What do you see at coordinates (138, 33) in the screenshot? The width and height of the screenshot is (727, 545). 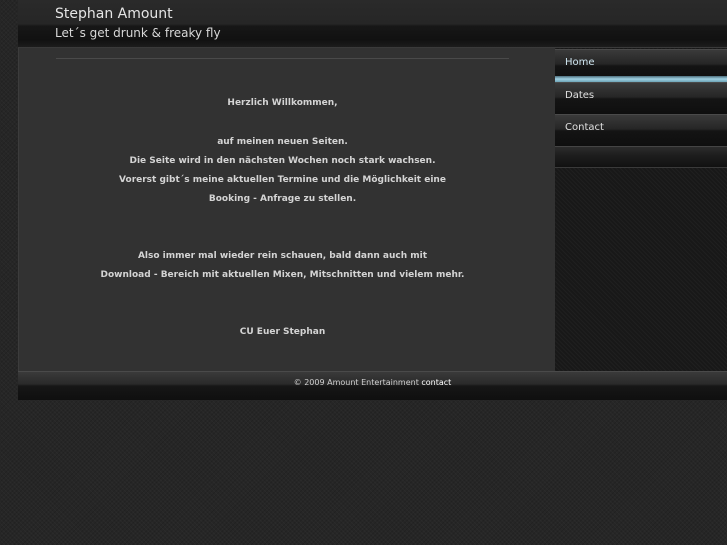 I see `site-tagline: Let´s get drunk & freaky fly` at bounding box center [138, 33].